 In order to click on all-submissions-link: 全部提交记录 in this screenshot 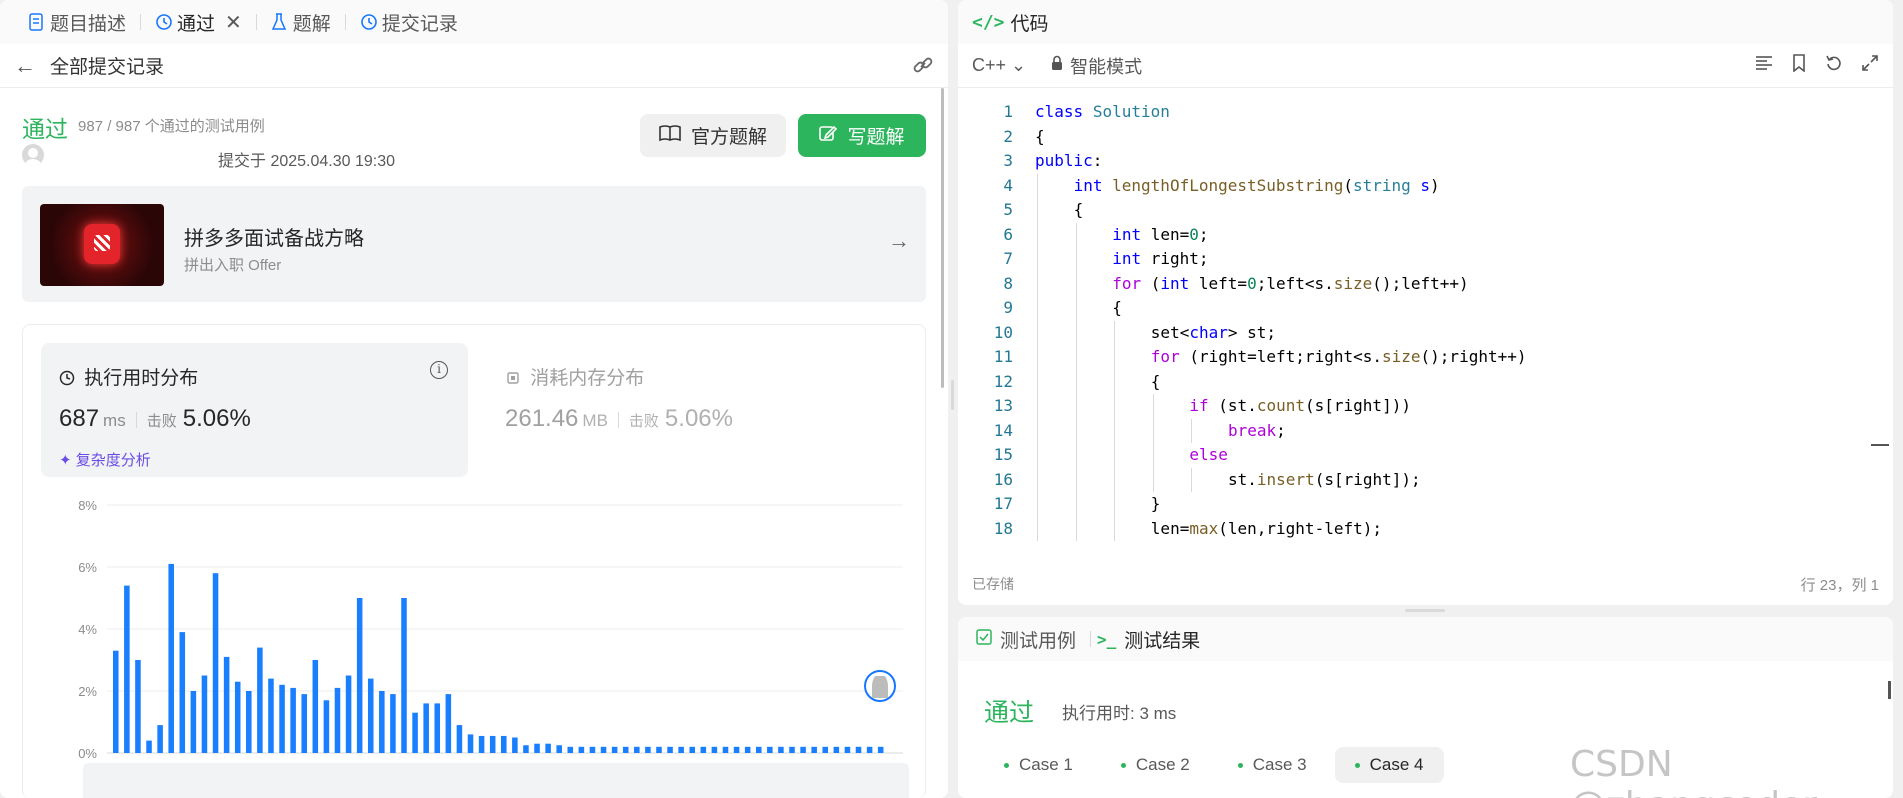, I will do `click(107, 65)`.